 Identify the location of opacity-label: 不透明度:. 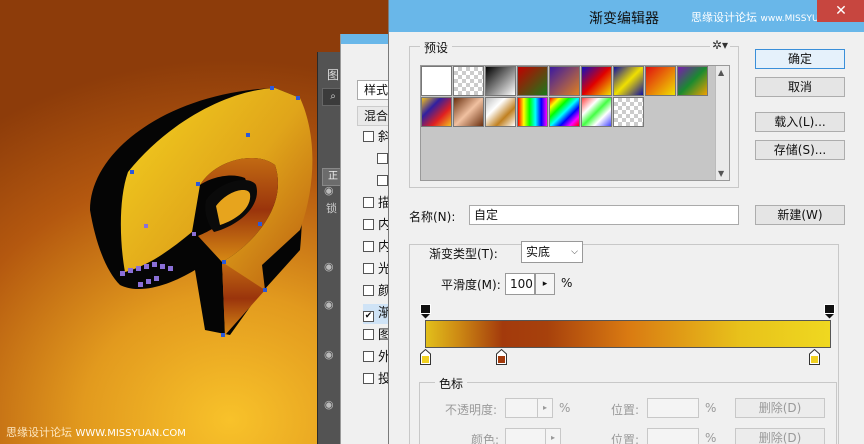
(471, 410).